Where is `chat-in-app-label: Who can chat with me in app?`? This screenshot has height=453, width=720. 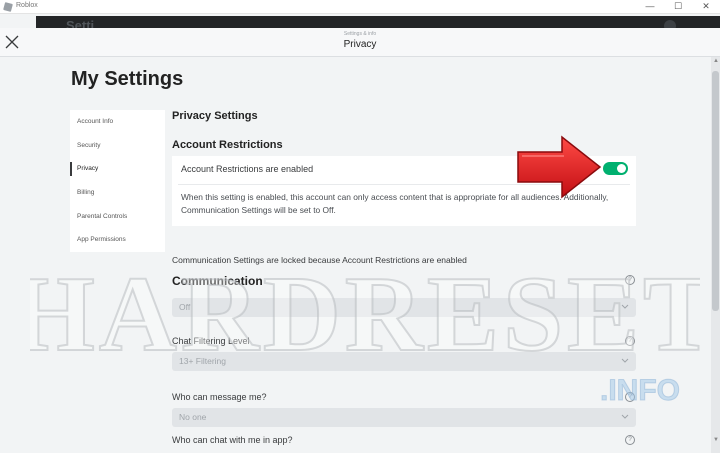
chat-in-app-label: Who can chat with me in app? is located at coordinates (232, 440).